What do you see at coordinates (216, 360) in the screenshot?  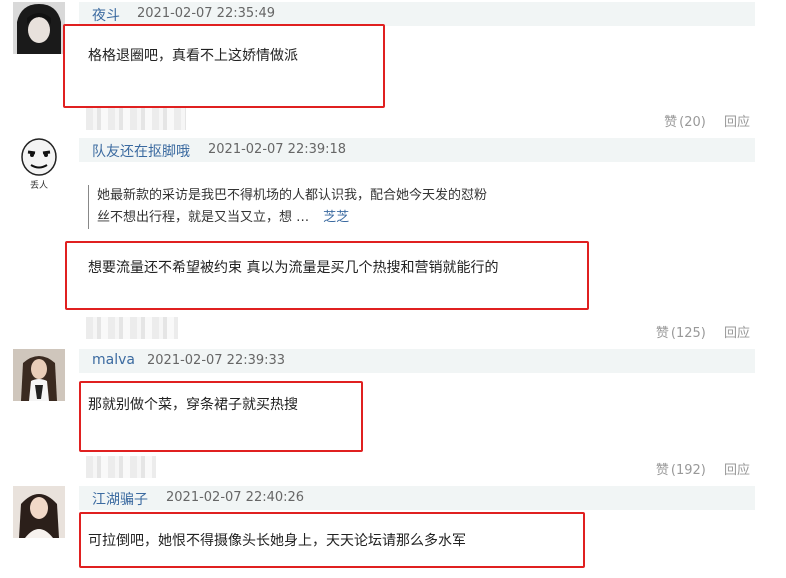 I see `timestamp: 2021-02-07 22:39:33` at bounding box center [216, 360].